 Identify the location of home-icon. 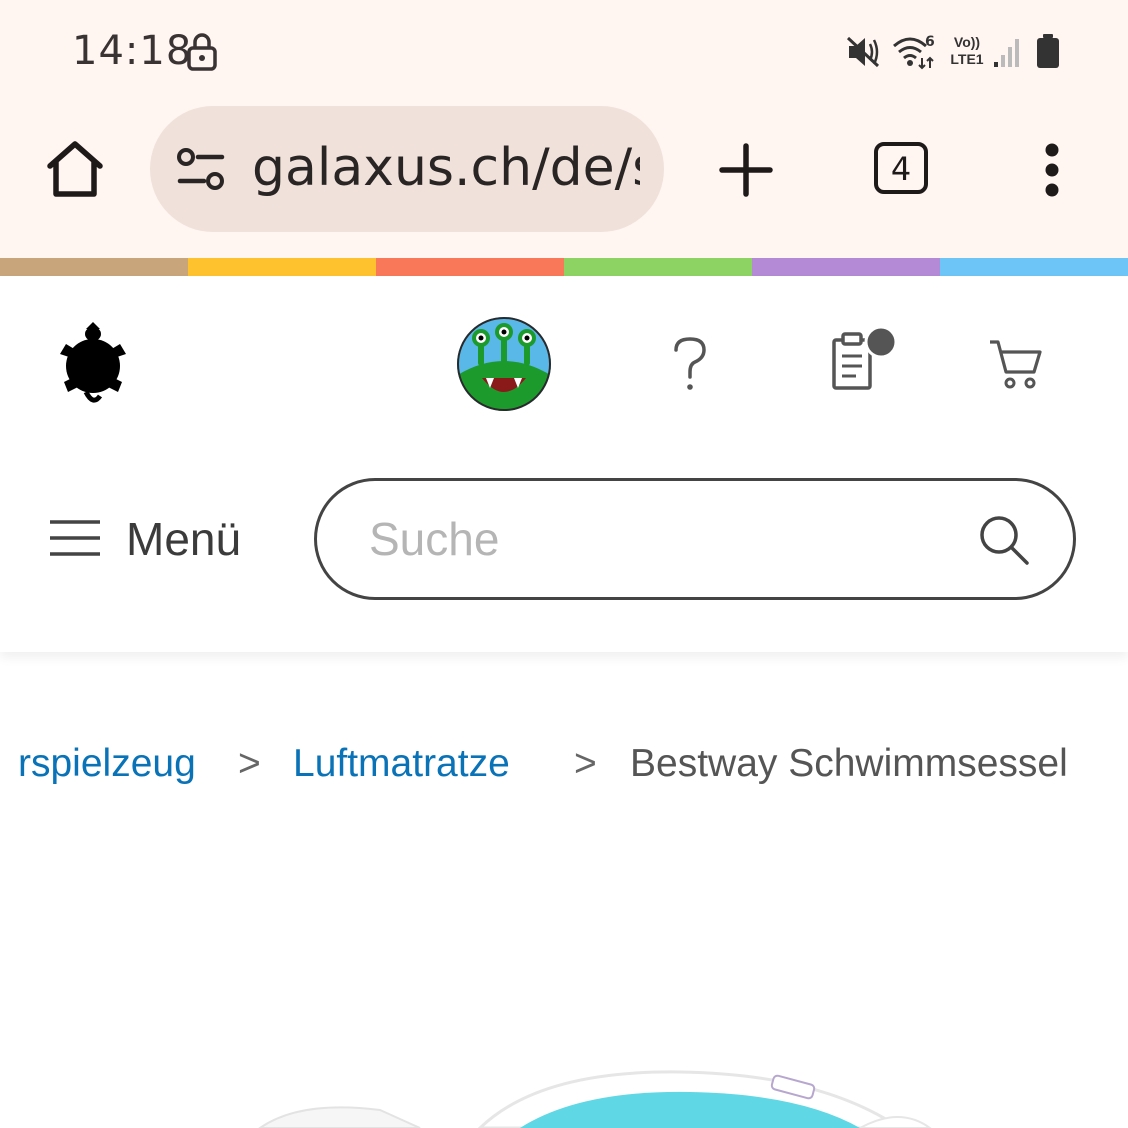
(75, 169).